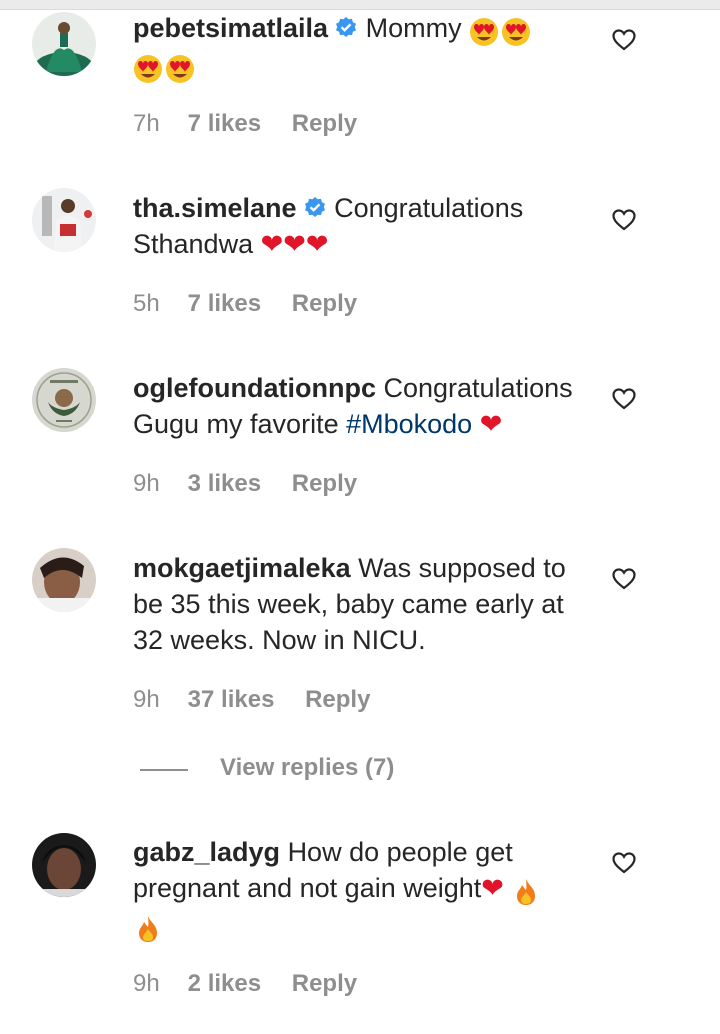 This screenshot has height=1034, width=720. I want to click on comment-meta: 9h 37 likes Reply, so click(251, 700).